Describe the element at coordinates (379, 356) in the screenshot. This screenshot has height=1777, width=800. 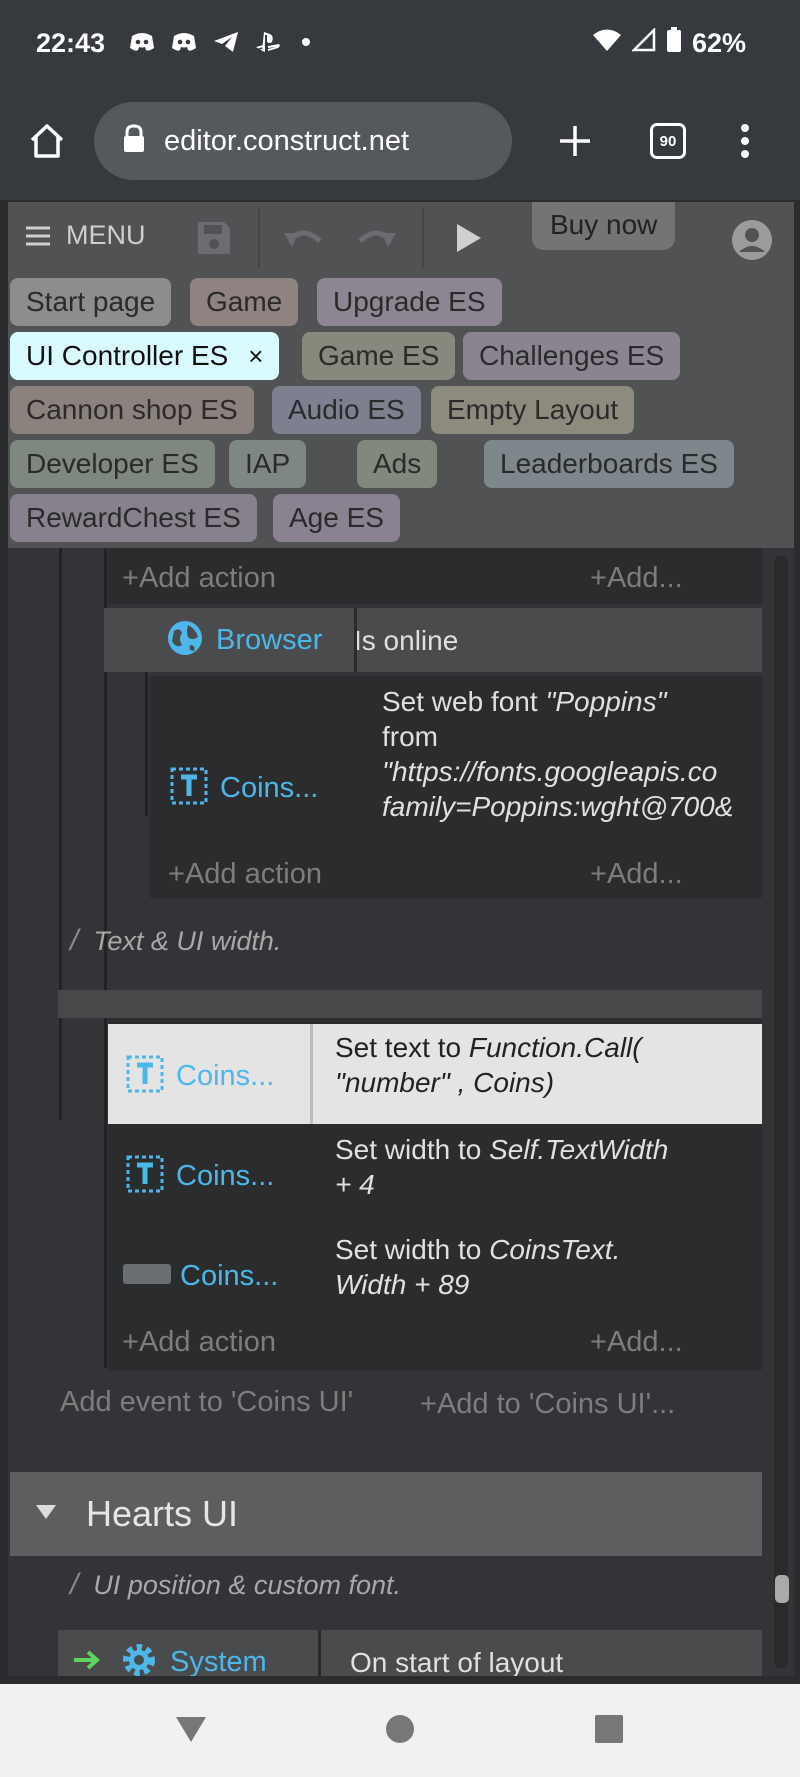
I see `tab-game-es: Game ES` at that location.